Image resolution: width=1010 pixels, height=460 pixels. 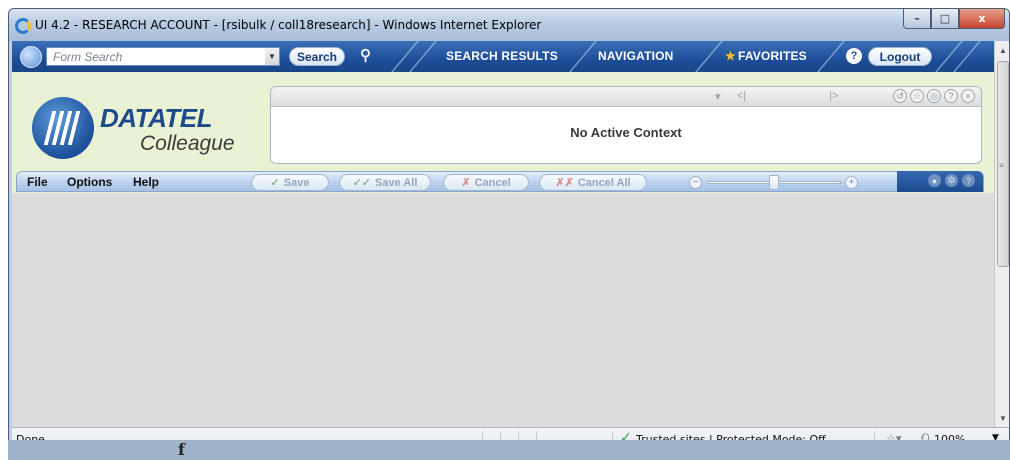 What do you see at coordinates (296, 182) in the screenshot?
I see `save-button-label: Save` at bounding box center [296, 182].